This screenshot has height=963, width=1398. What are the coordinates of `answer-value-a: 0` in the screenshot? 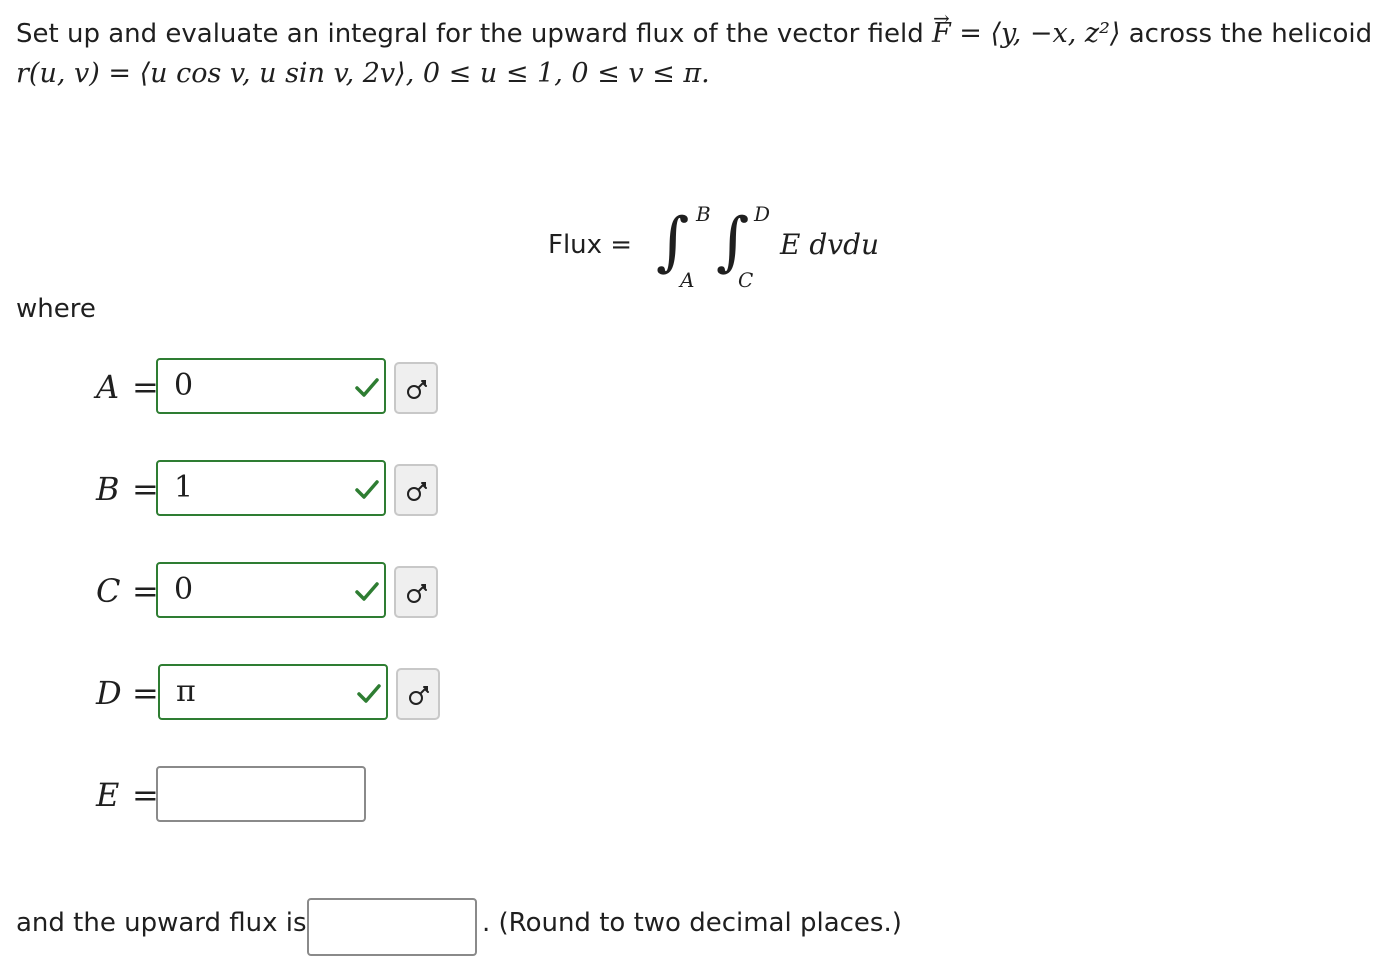 It's located at (184, 385).